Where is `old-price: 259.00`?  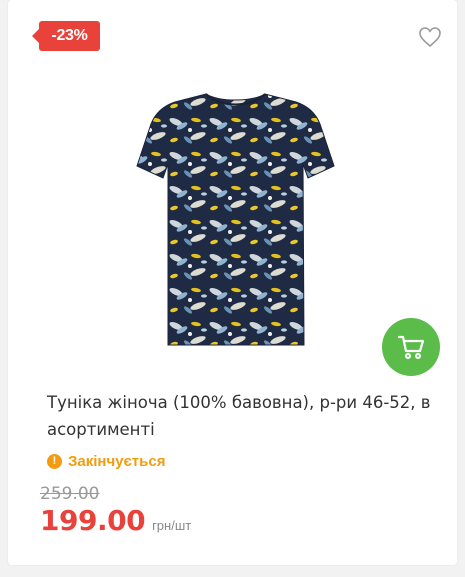 old-price: 259.00 is located at coordinates (70, 494).